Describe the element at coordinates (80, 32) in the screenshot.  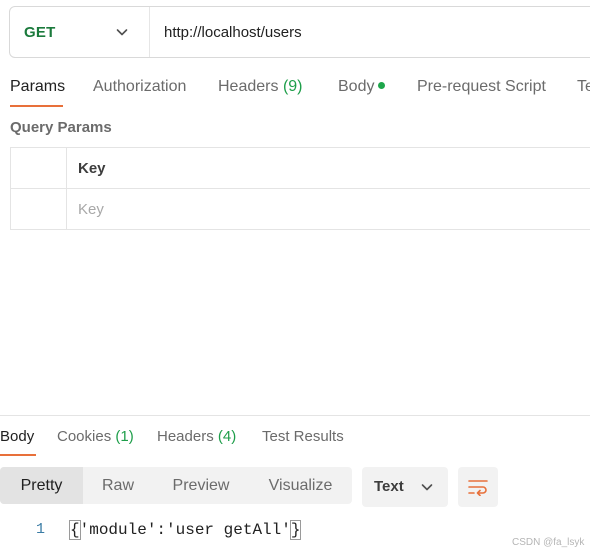
I see `method-select: GET` at that location.